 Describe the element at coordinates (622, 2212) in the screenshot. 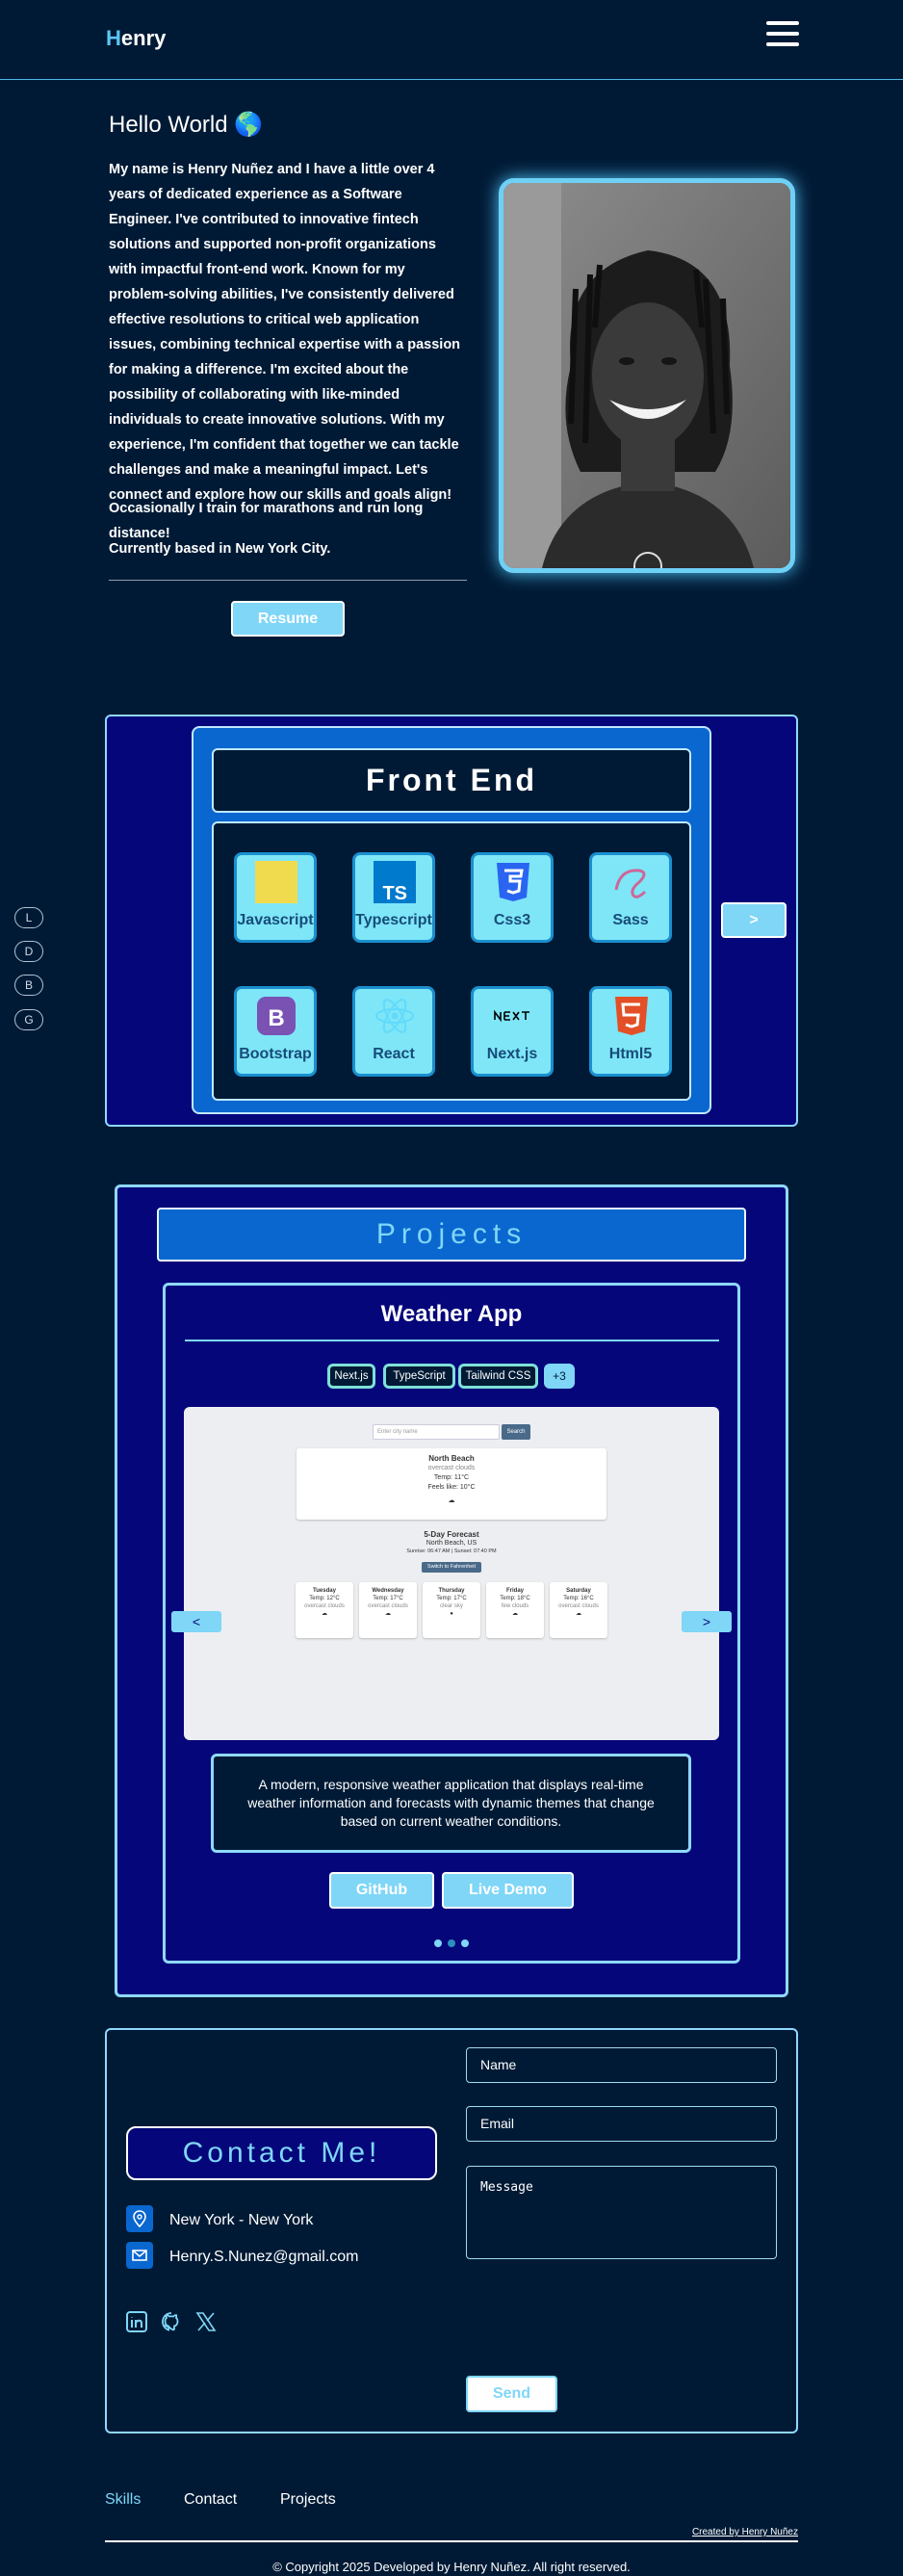

I see `message-field: Message` at that location.